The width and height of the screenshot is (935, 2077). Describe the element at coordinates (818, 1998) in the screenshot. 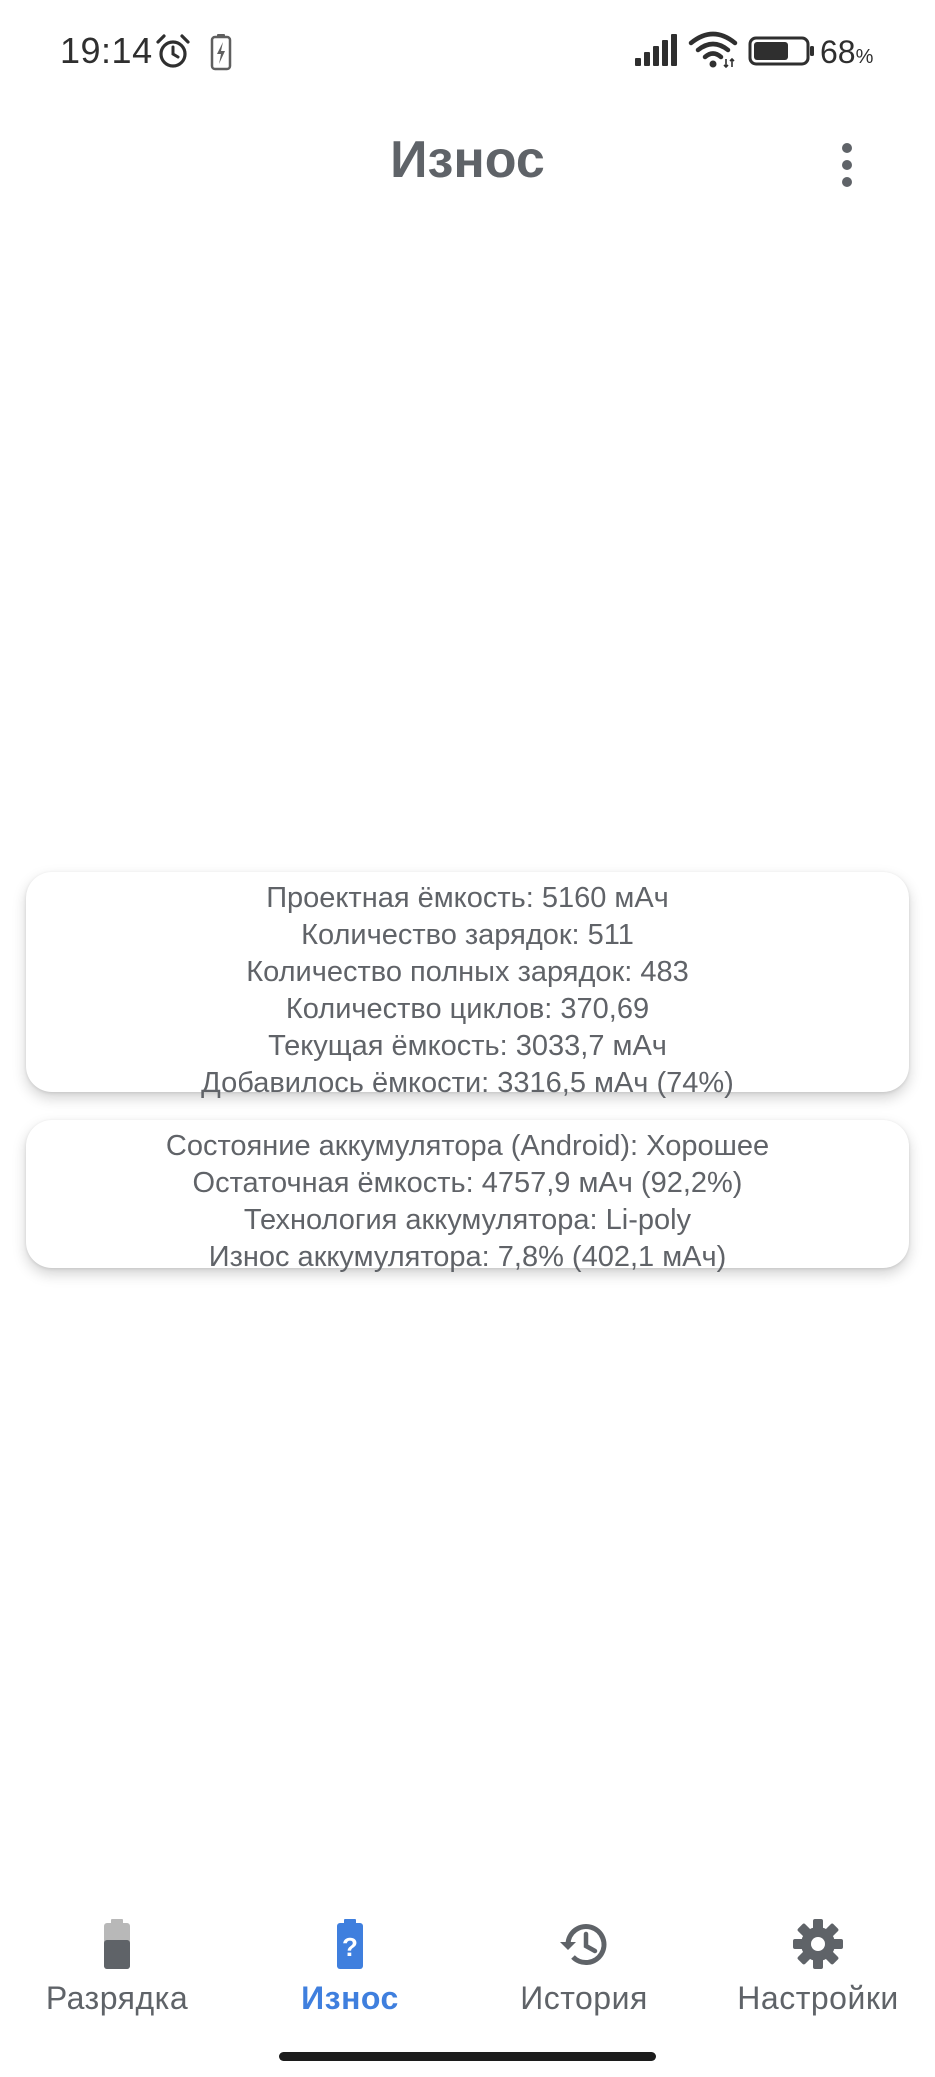

I see `nav-label: Настройки` at that location.